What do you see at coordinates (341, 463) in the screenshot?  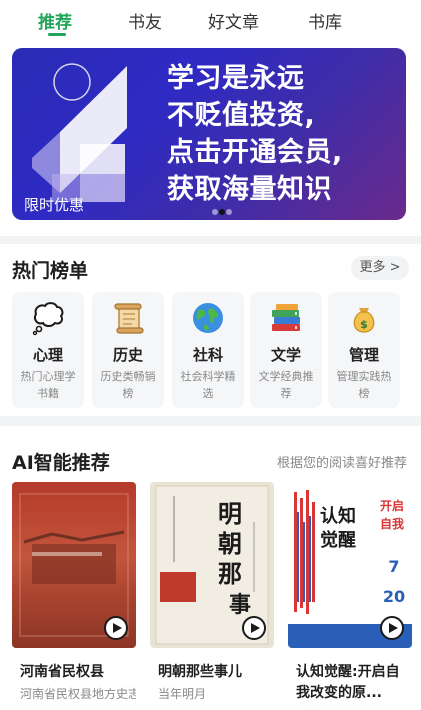 I see `ai-recommend-subtitle: 根据您的阅读喜好推荐` at bounding box center [341, 463].